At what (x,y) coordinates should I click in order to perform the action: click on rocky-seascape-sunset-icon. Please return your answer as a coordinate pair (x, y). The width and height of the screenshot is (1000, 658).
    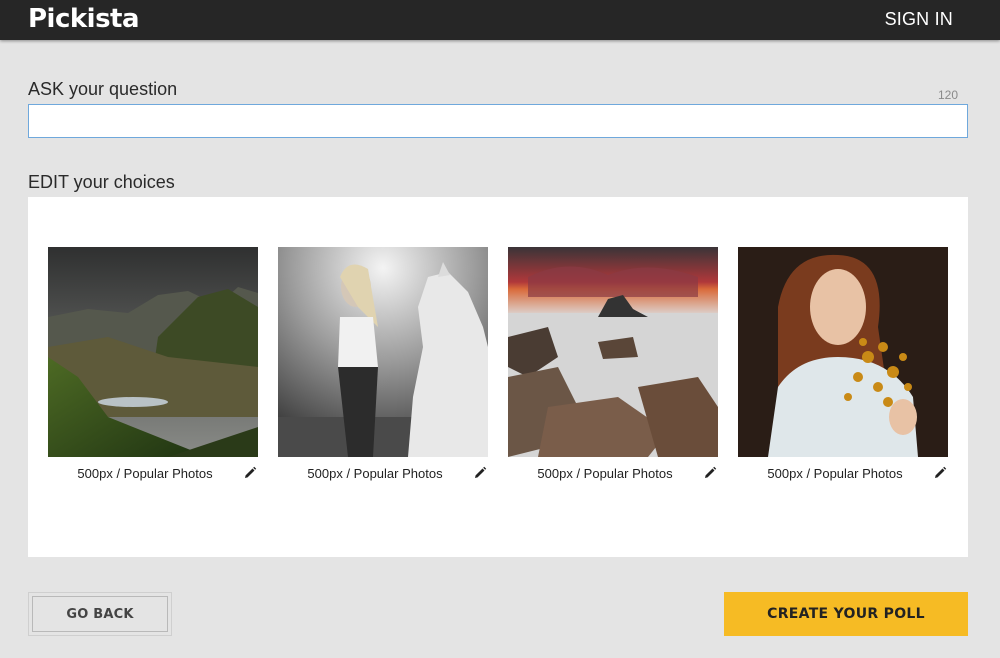
    Looking at the image, I should click on (613, 352).